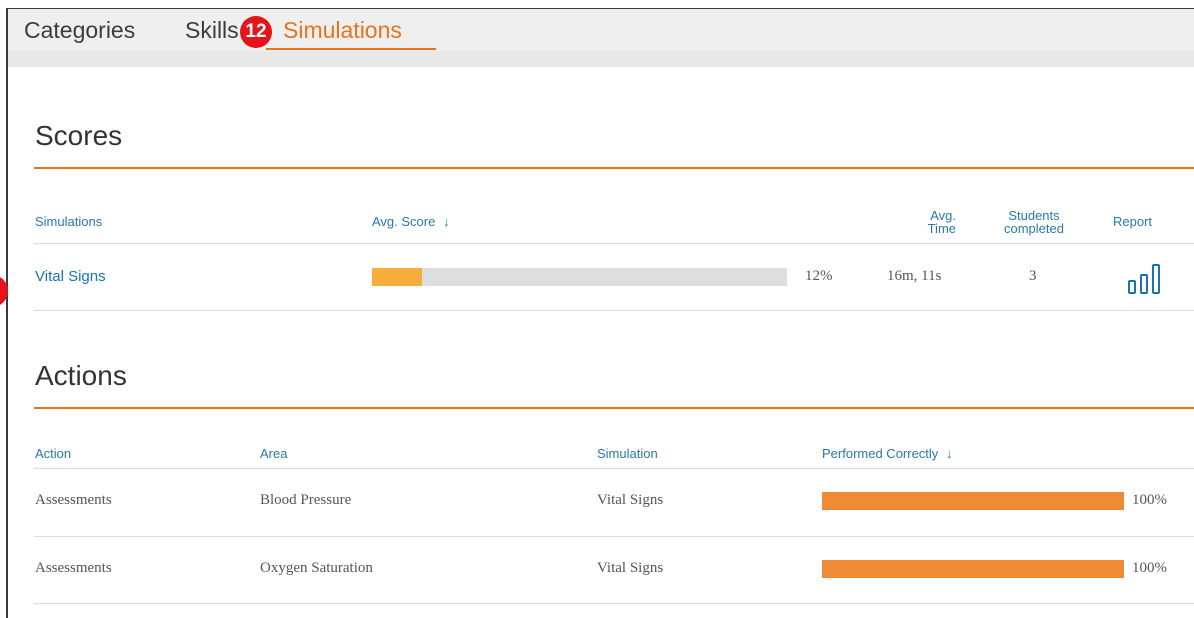 Image resolution: width=1194 pixels, height=618 pixels. What do you see at coordinates (614, 468) in the screenshot?
I see `actions-header-divider` at bounding box center [614, 468].